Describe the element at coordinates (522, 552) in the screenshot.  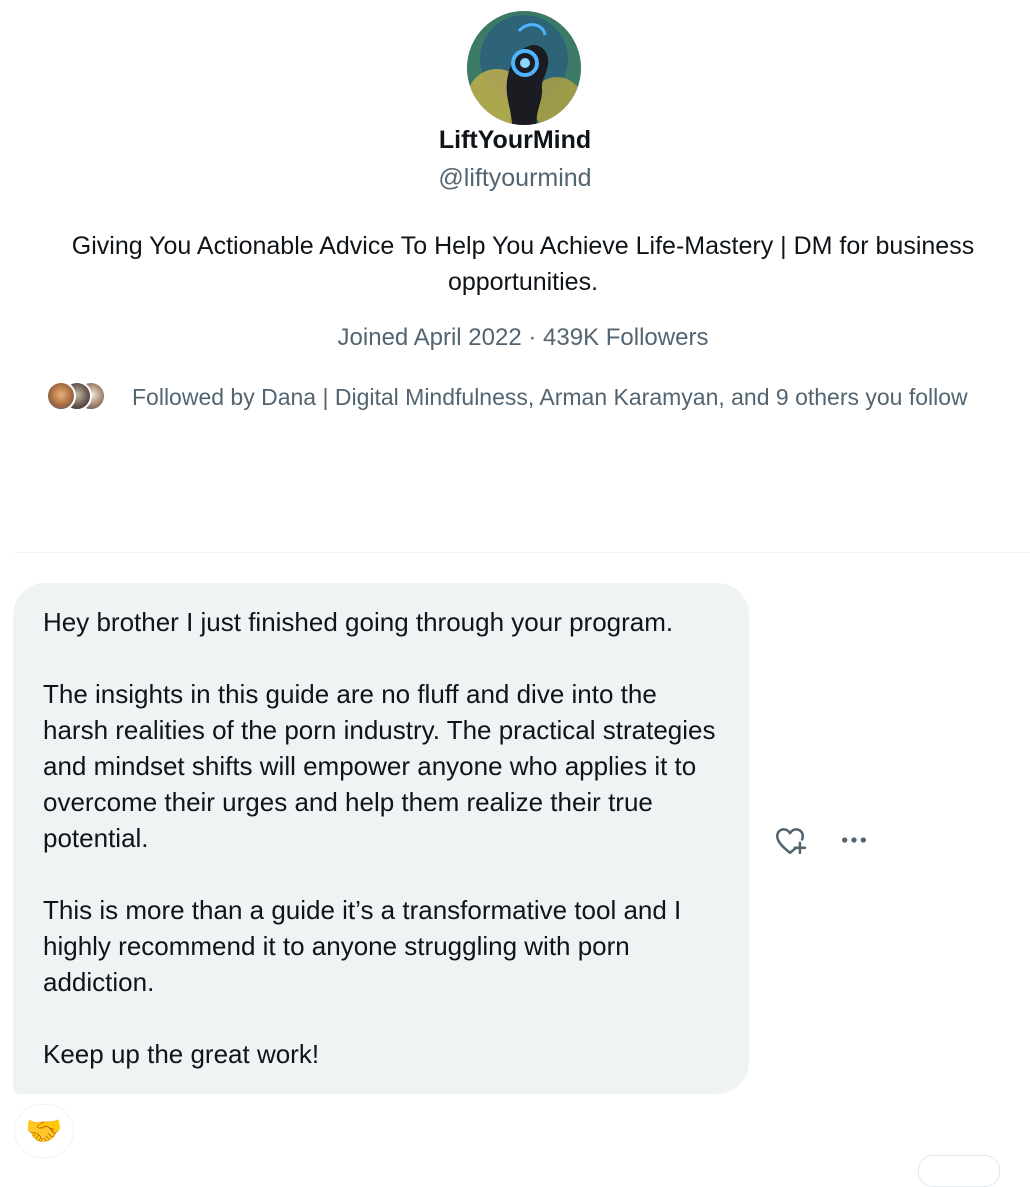
I see `section-divider` at that location.